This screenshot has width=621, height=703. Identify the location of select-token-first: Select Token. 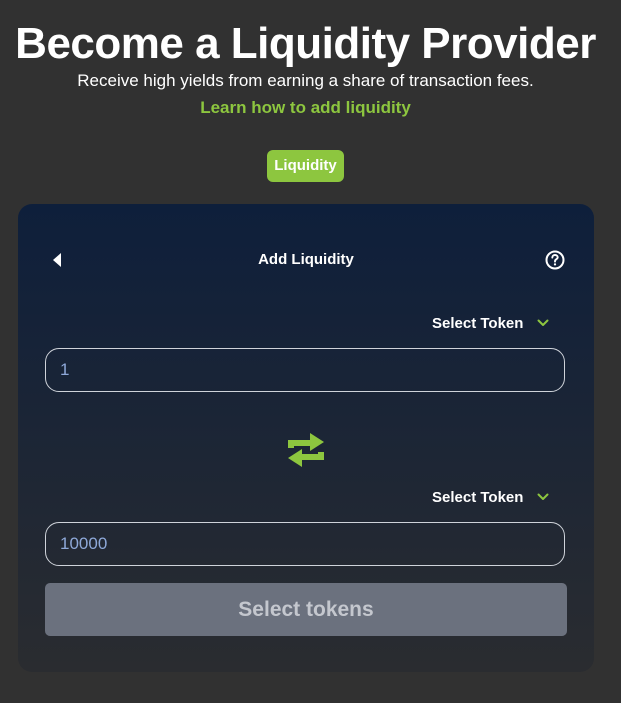
(490, 323).